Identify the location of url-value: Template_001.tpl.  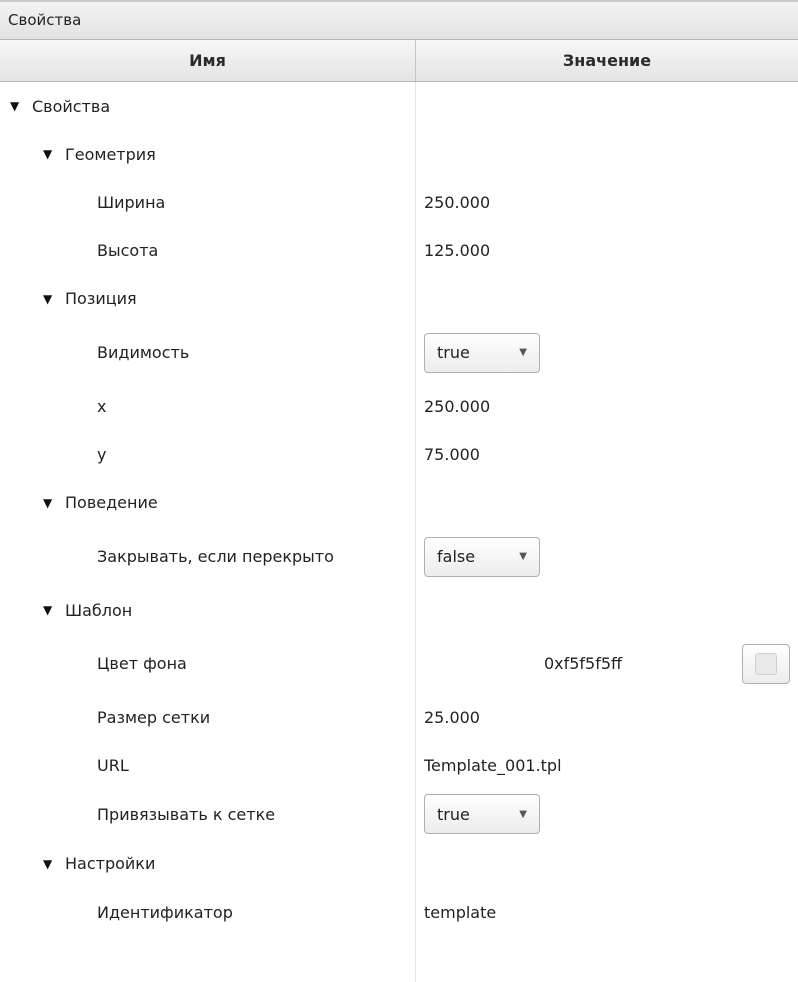
(607, 765).